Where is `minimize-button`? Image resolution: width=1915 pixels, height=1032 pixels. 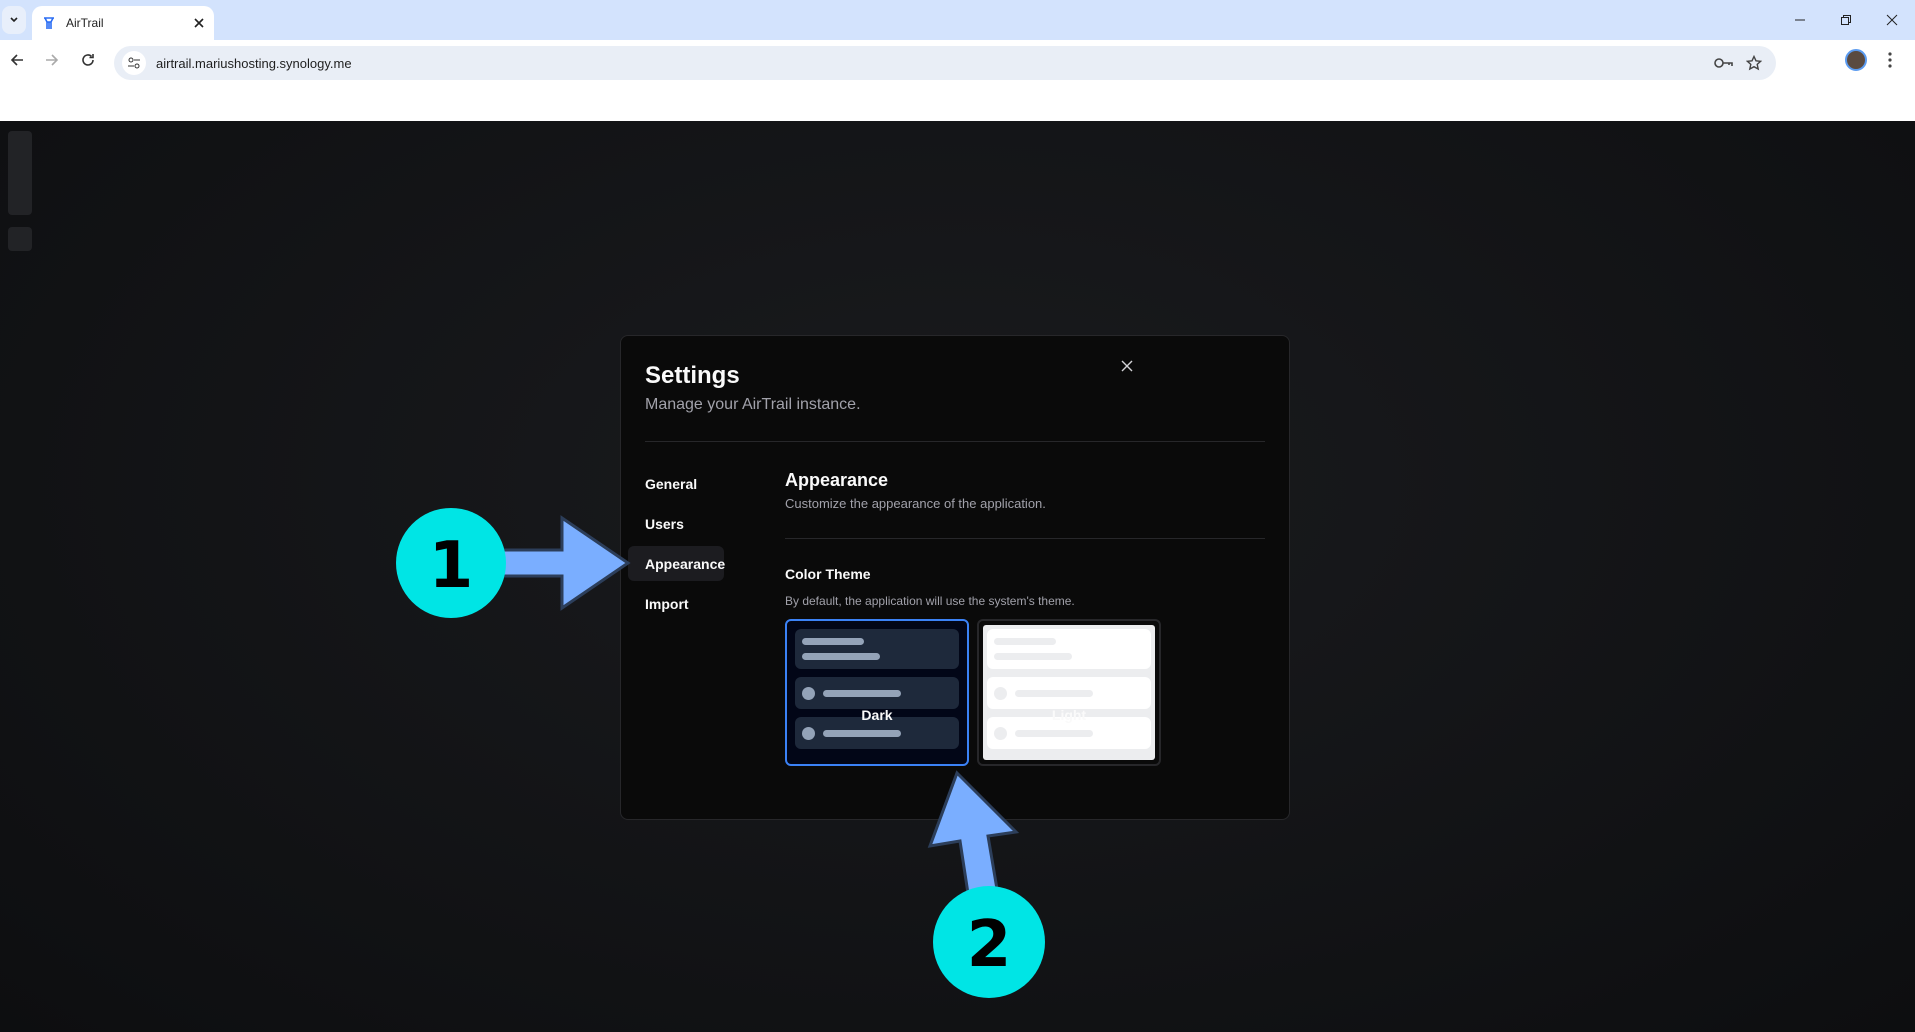
minimize-button is located at coordinates (1800, 20).